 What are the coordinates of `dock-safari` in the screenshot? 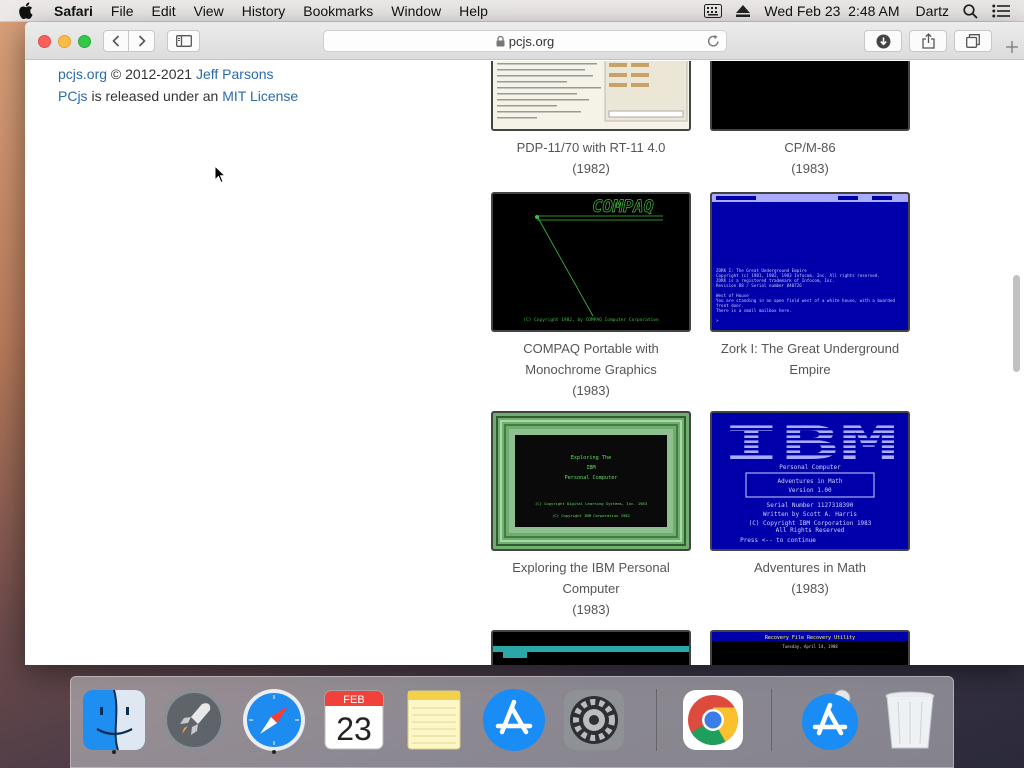 It's located at (274, 720).